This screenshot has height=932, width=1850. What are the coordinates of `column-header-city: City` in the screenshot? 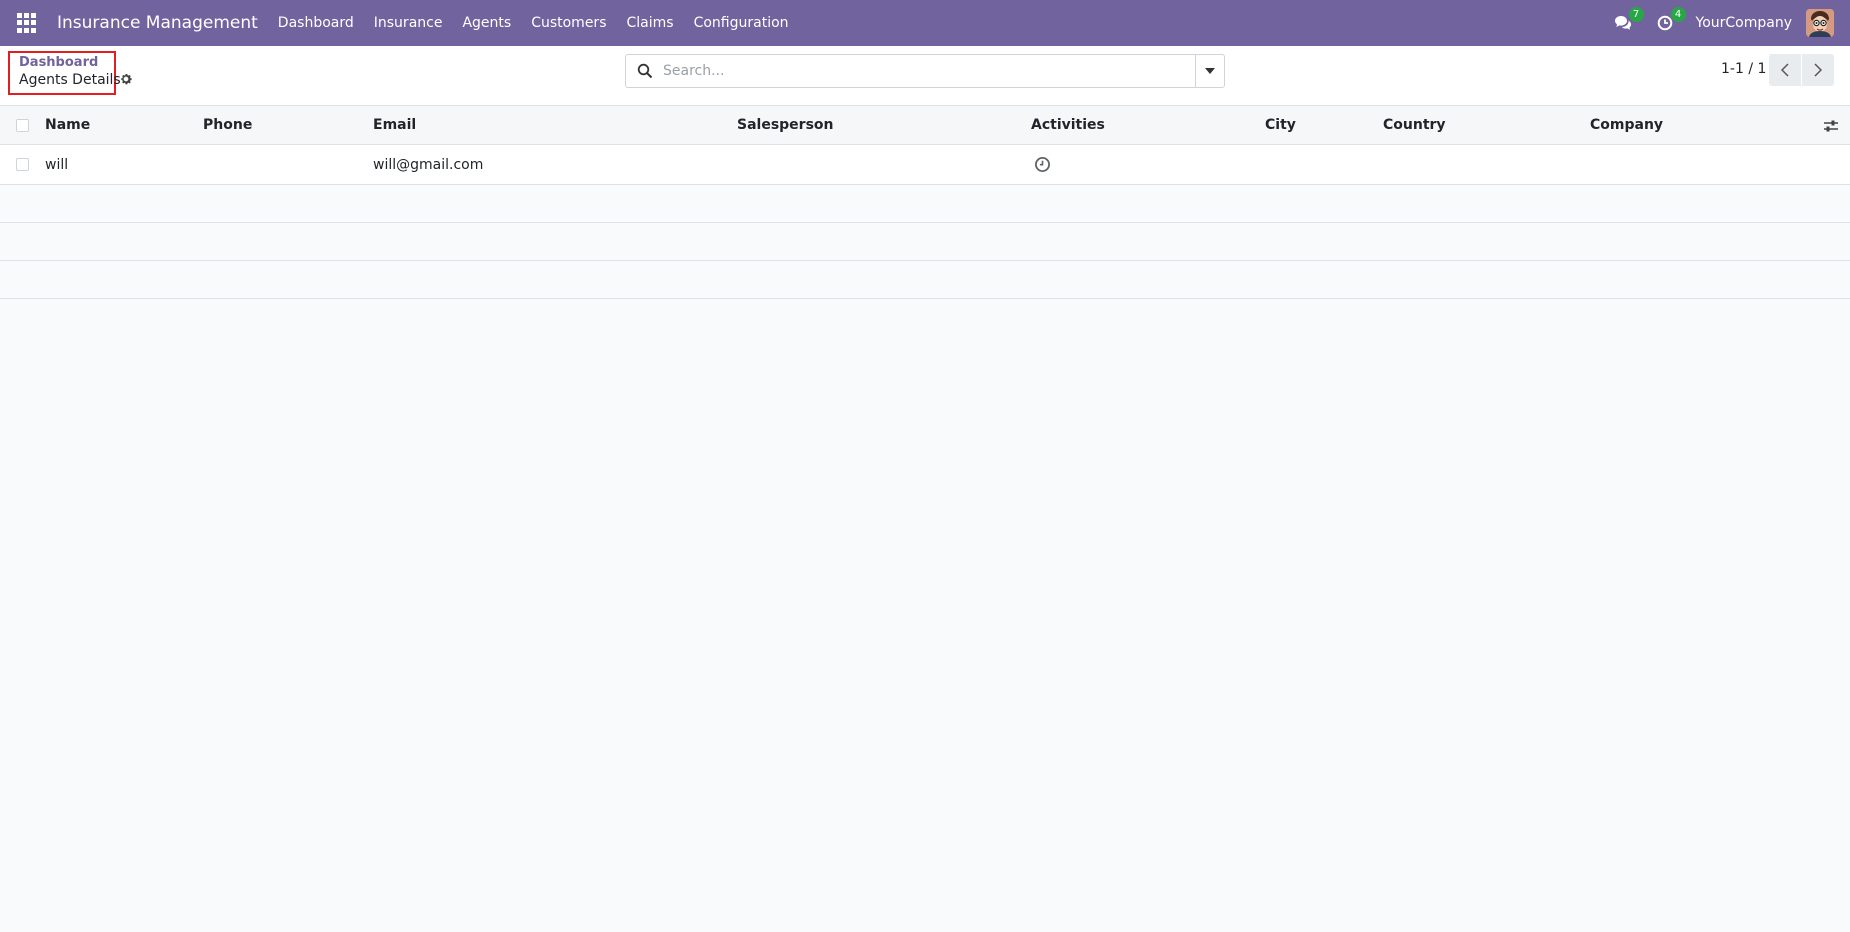 It's located at (1280, 125).